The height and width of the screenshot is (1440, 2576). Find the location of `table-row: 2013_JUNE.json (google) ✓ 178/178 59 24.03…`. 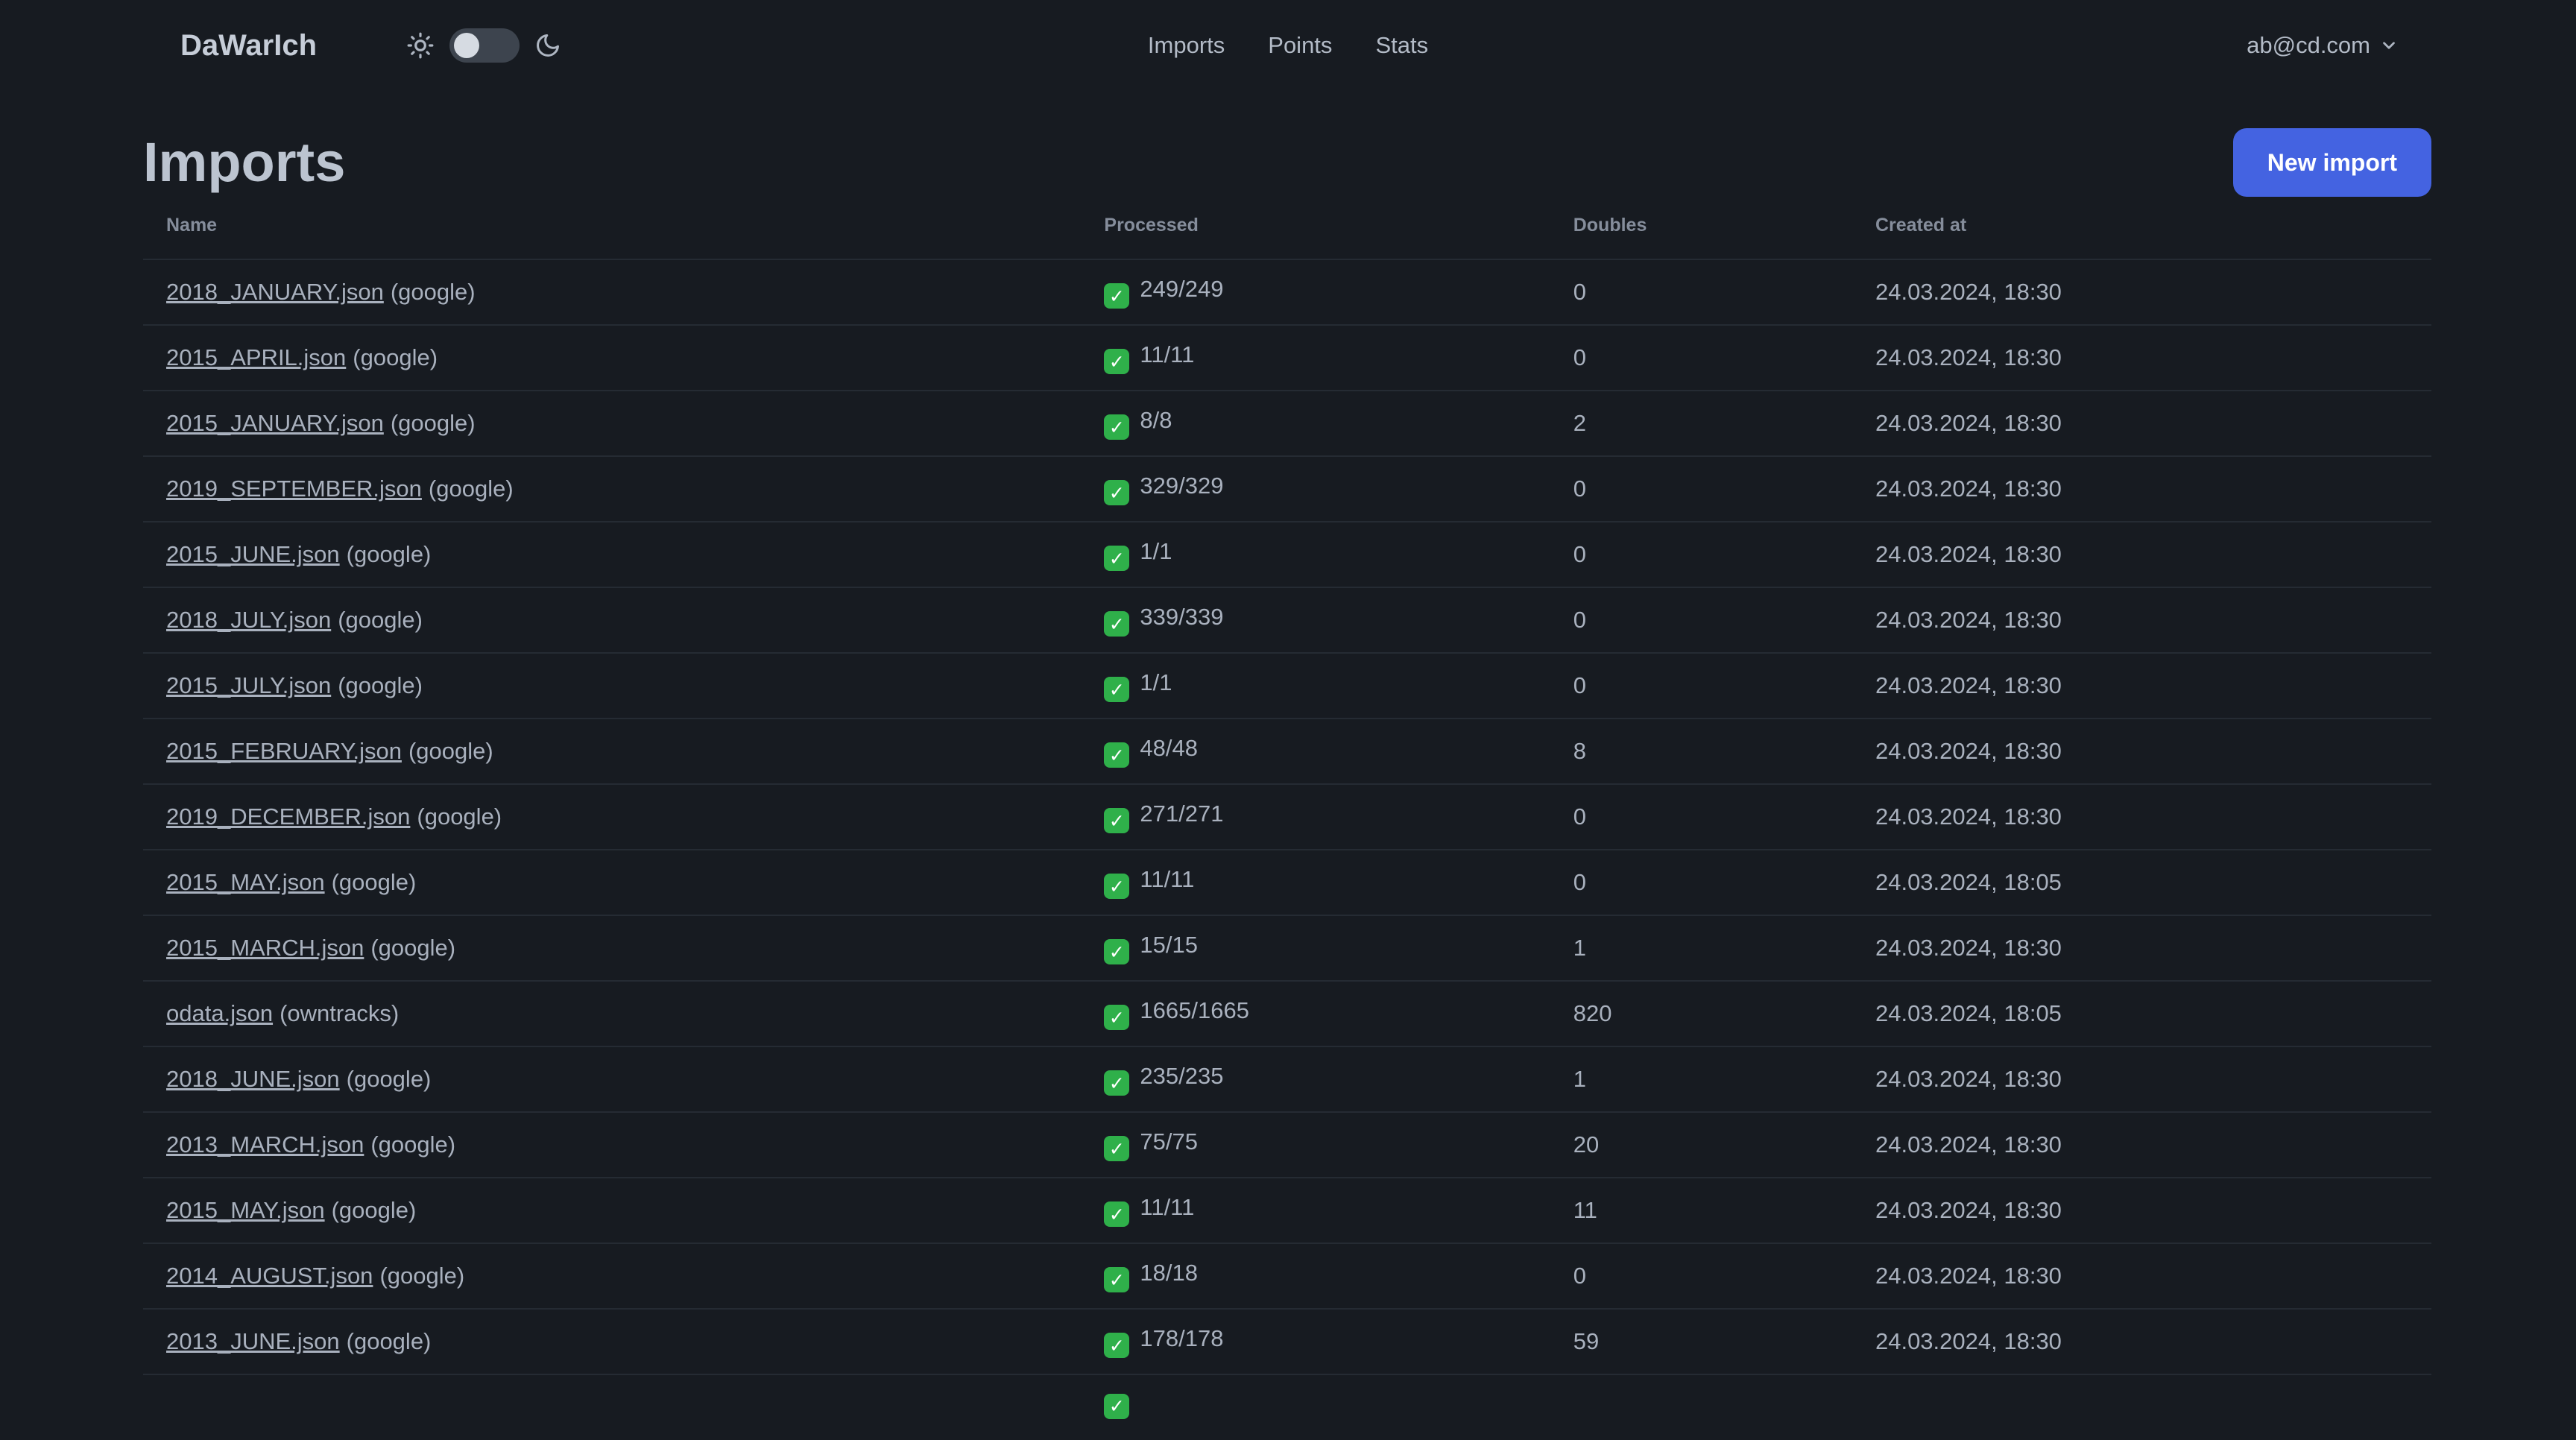

table-row: 2013_JUNE.json (google) ✓ 178/178 59 24.03… is located at coordinates (1287, 1341).